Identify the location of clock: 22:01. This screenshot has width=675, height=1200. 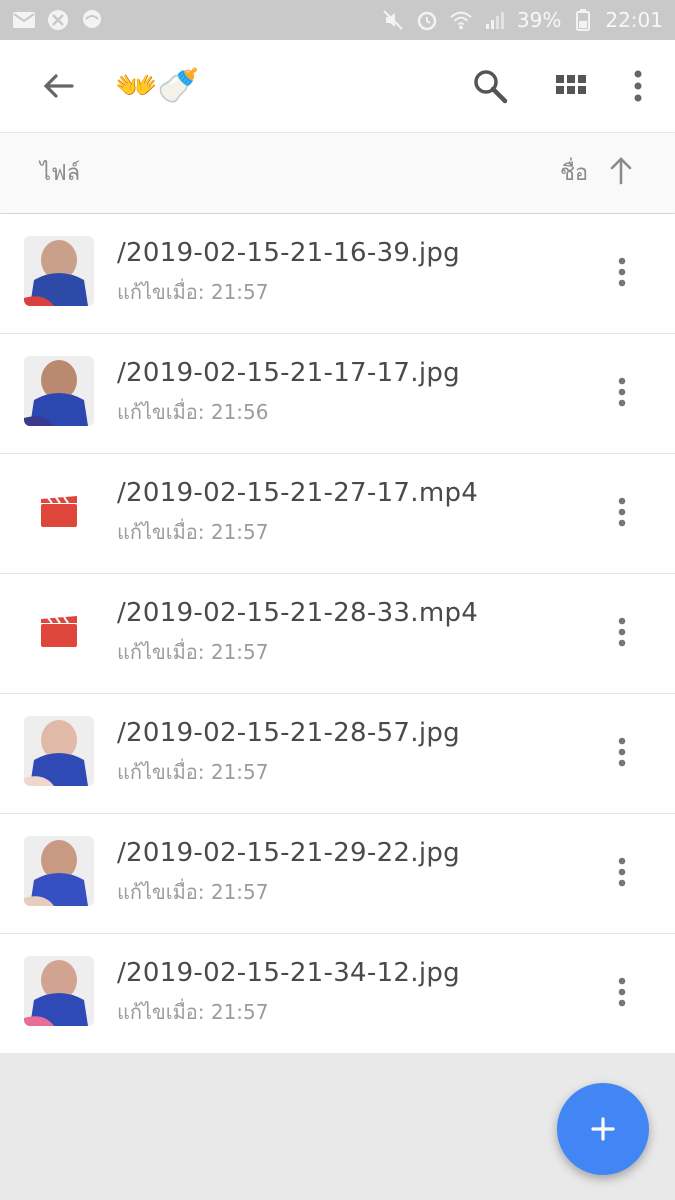
(634, 20).